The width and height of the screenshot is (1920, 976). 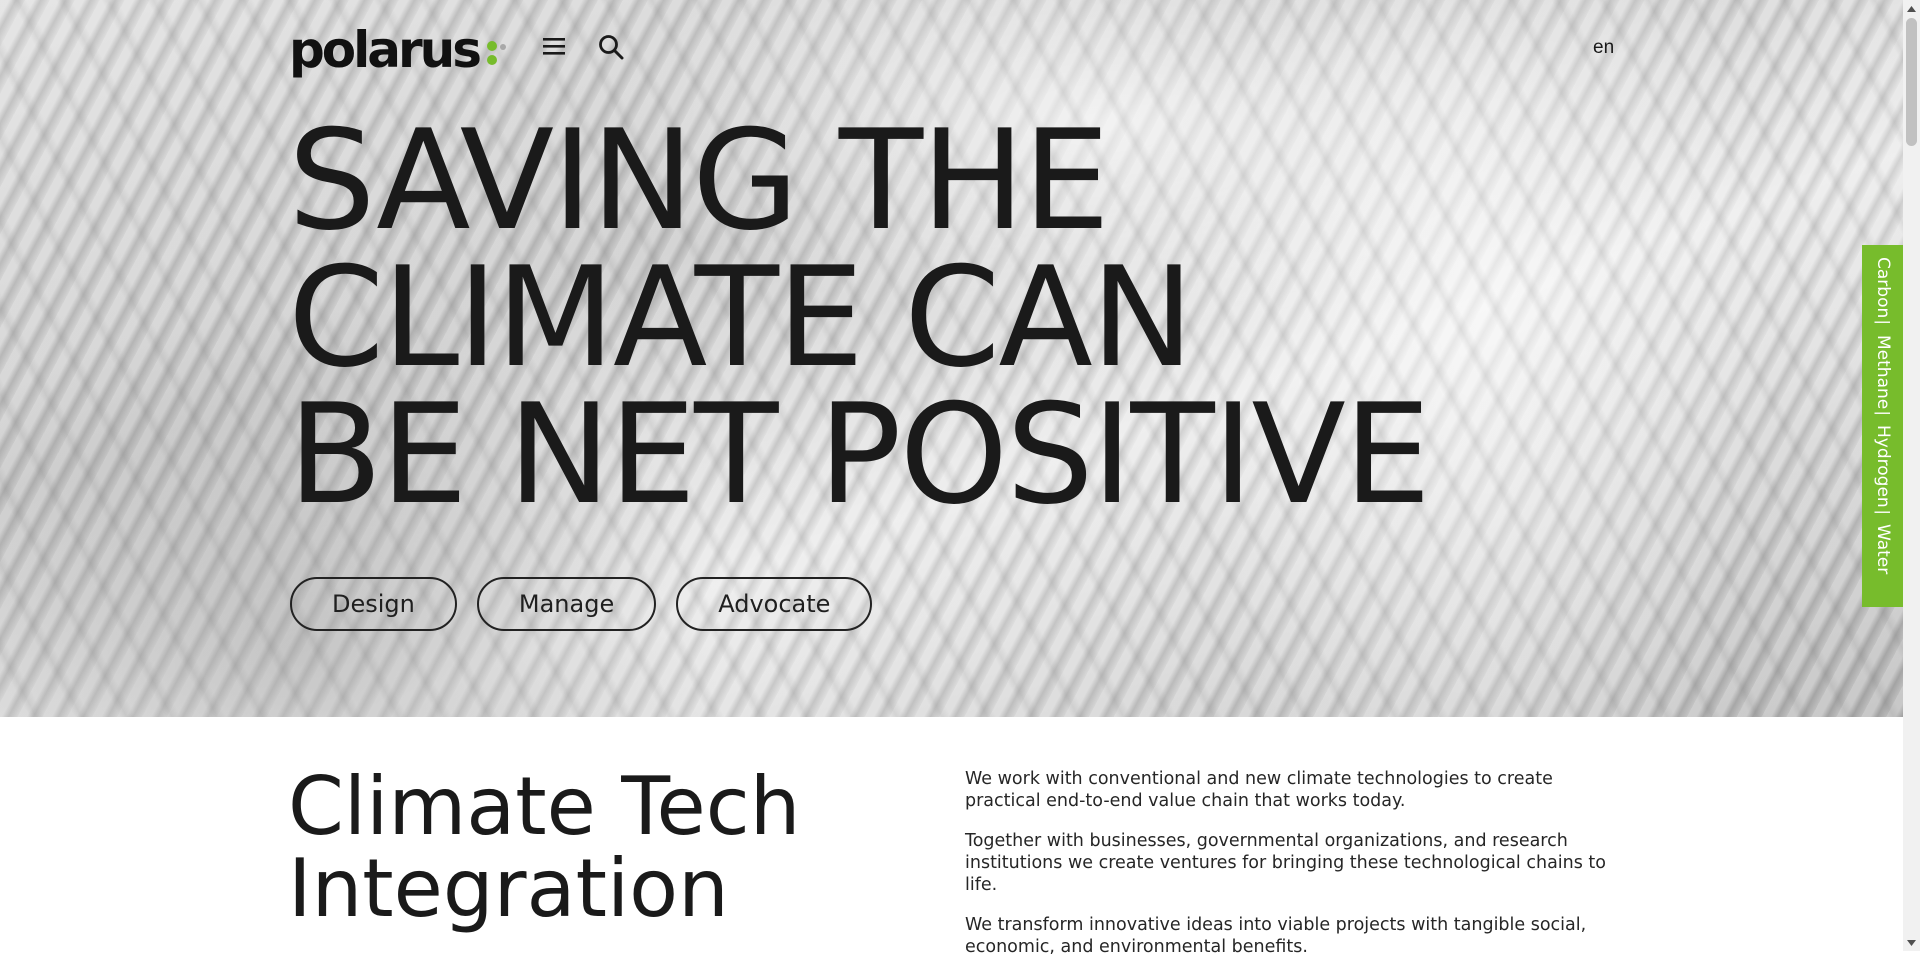 I want to click on design-button: Design, so click(x=373, y=604).